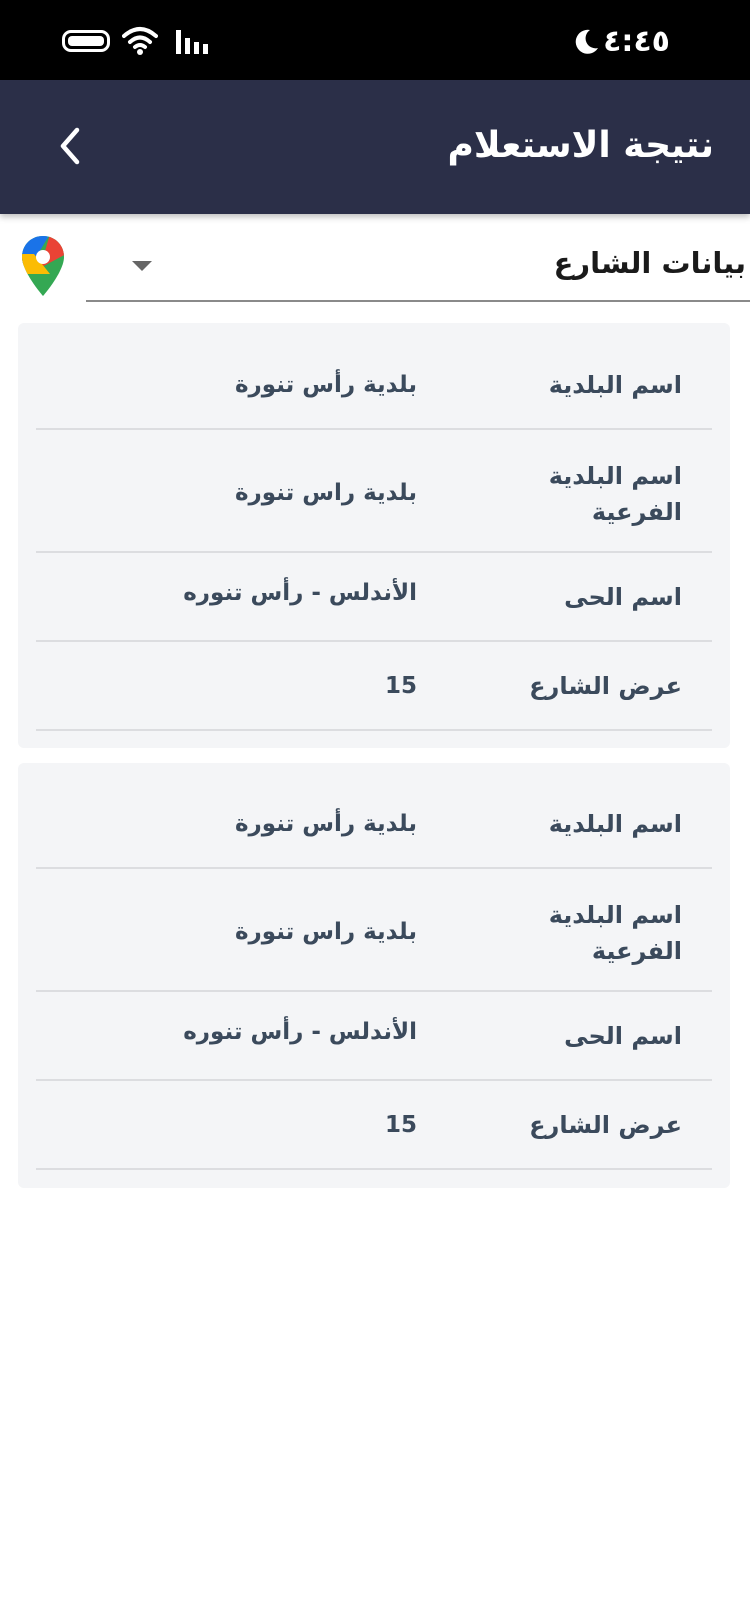 This screenshot has height=1621, width=750. I want to click on app-bar: نتيجة الاستعلام, so click(375, 147).